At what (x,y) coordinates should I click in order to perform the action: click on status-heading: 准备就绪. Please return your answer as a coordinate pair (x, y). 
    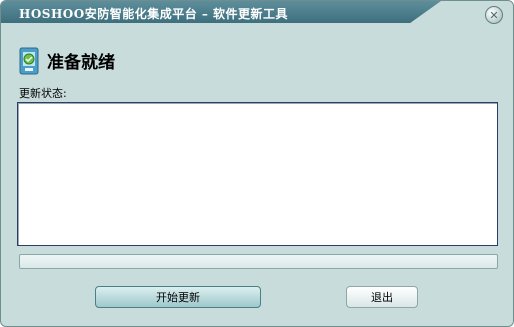
    Looking at the image, I should click on (81, 63).